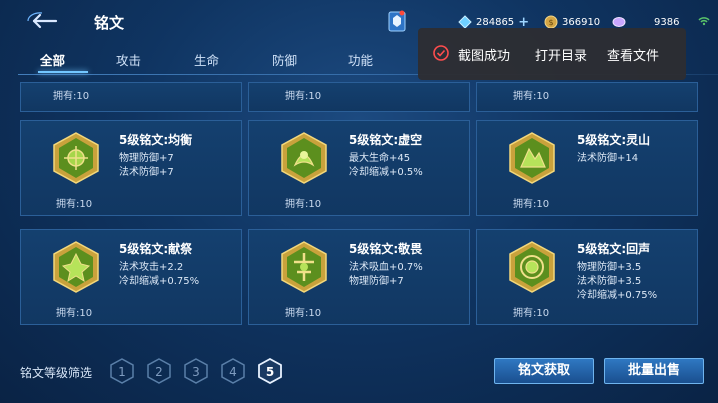 The height and width of the screenshot is (403, 718). I want to click on gold-coin-icon: $, so click(551, 22).